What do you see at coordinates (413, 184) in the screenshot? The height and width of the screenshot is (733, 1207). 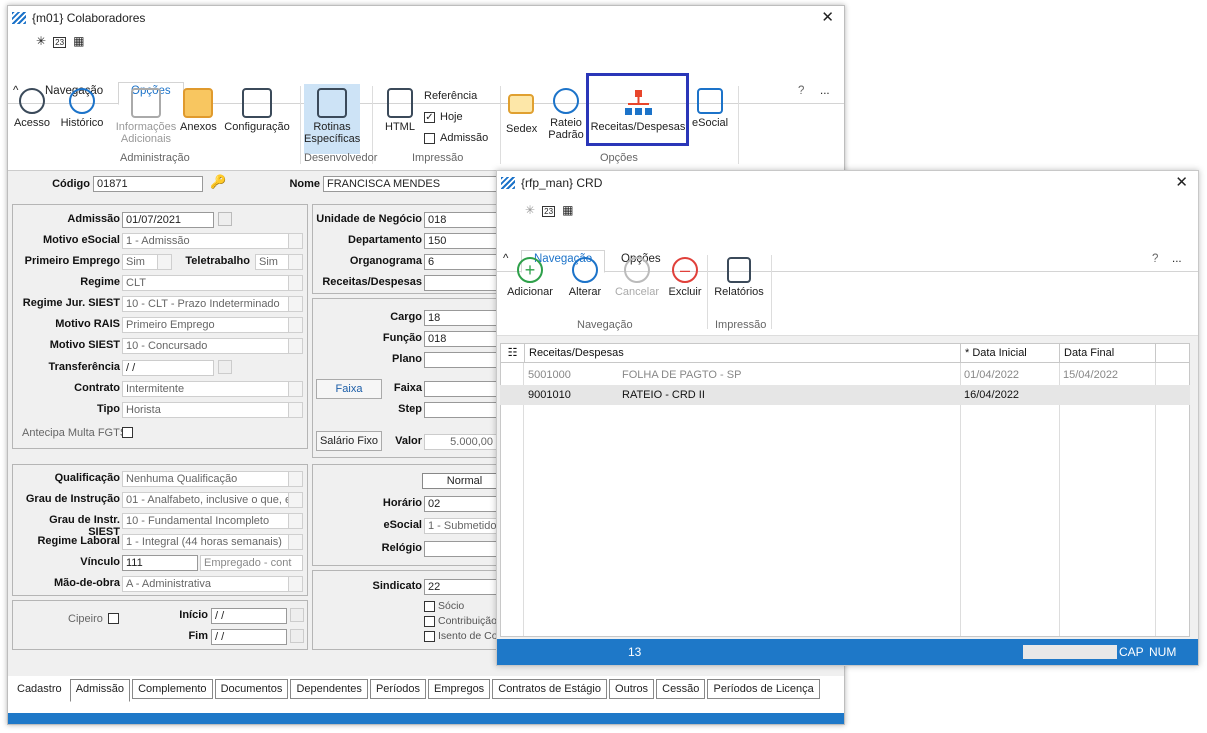 I see `nome-field: FRANCISCA MENDES` at bounding box center [413, 184].